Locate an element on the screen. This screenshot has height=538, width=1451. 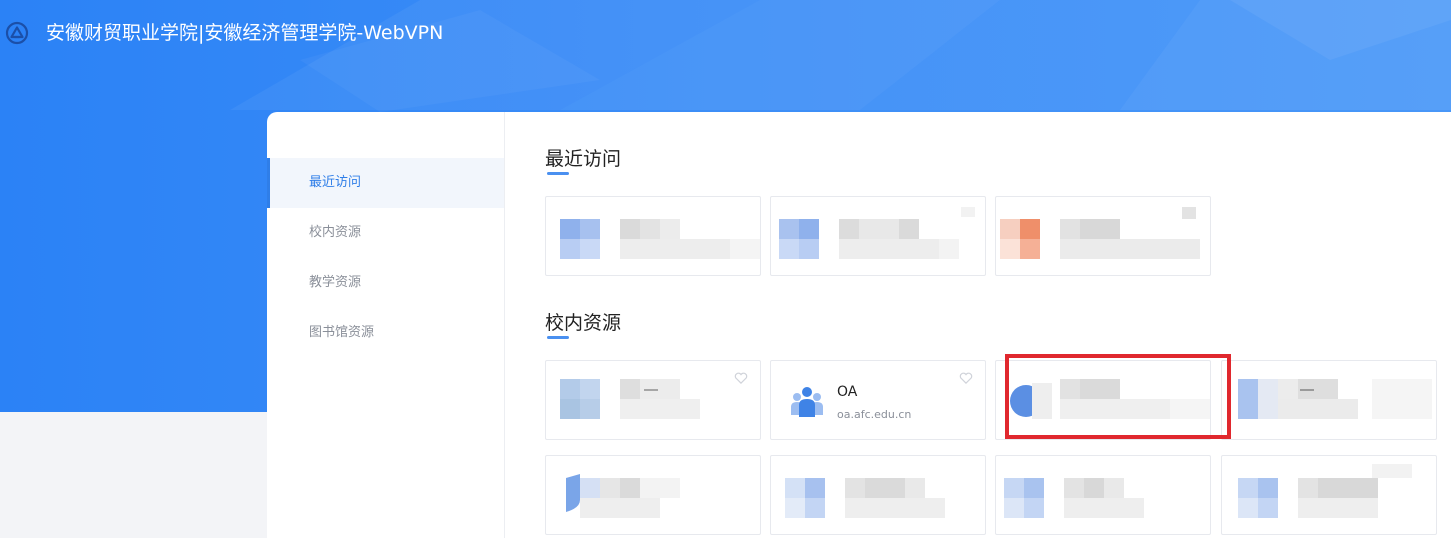
sidebar-item-recent: 最近访问 is located at coordinates (385, 183).